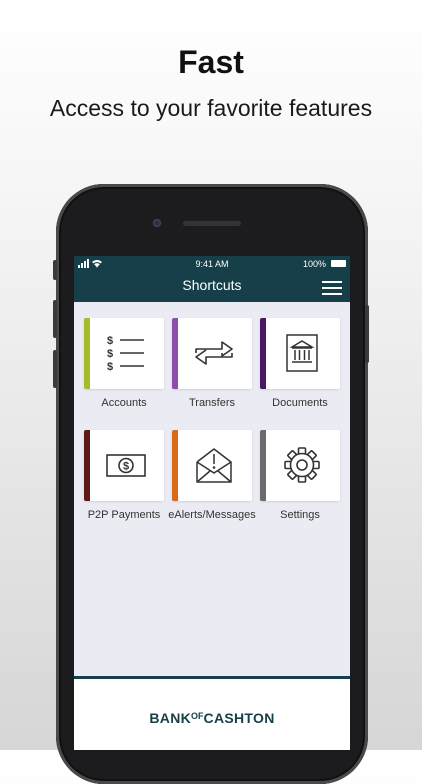 The width and height of the screenshot is (422, 784). I want to click on nav-bar: Shortcuts, so click(212, 287).